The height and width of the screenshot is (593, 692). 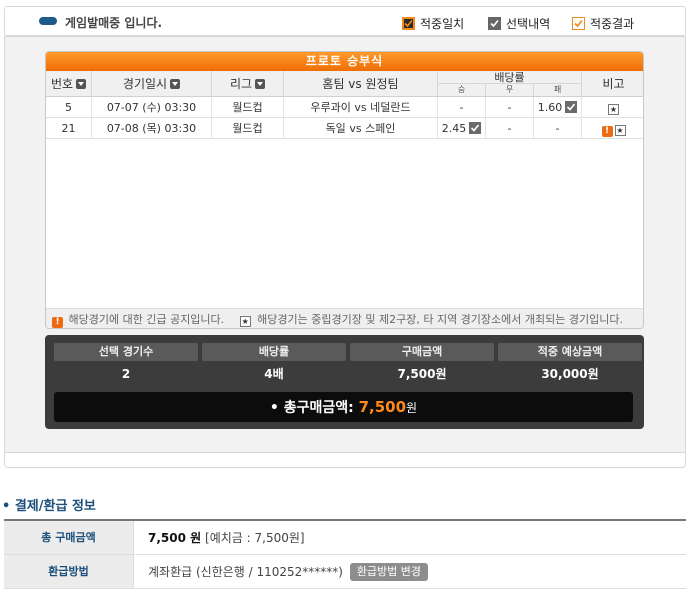 What do you see at coordinates (152, 128) in the screenshot?
I see `row-date: 07-08 (목) 03:30` at bounding box center [152, 128].